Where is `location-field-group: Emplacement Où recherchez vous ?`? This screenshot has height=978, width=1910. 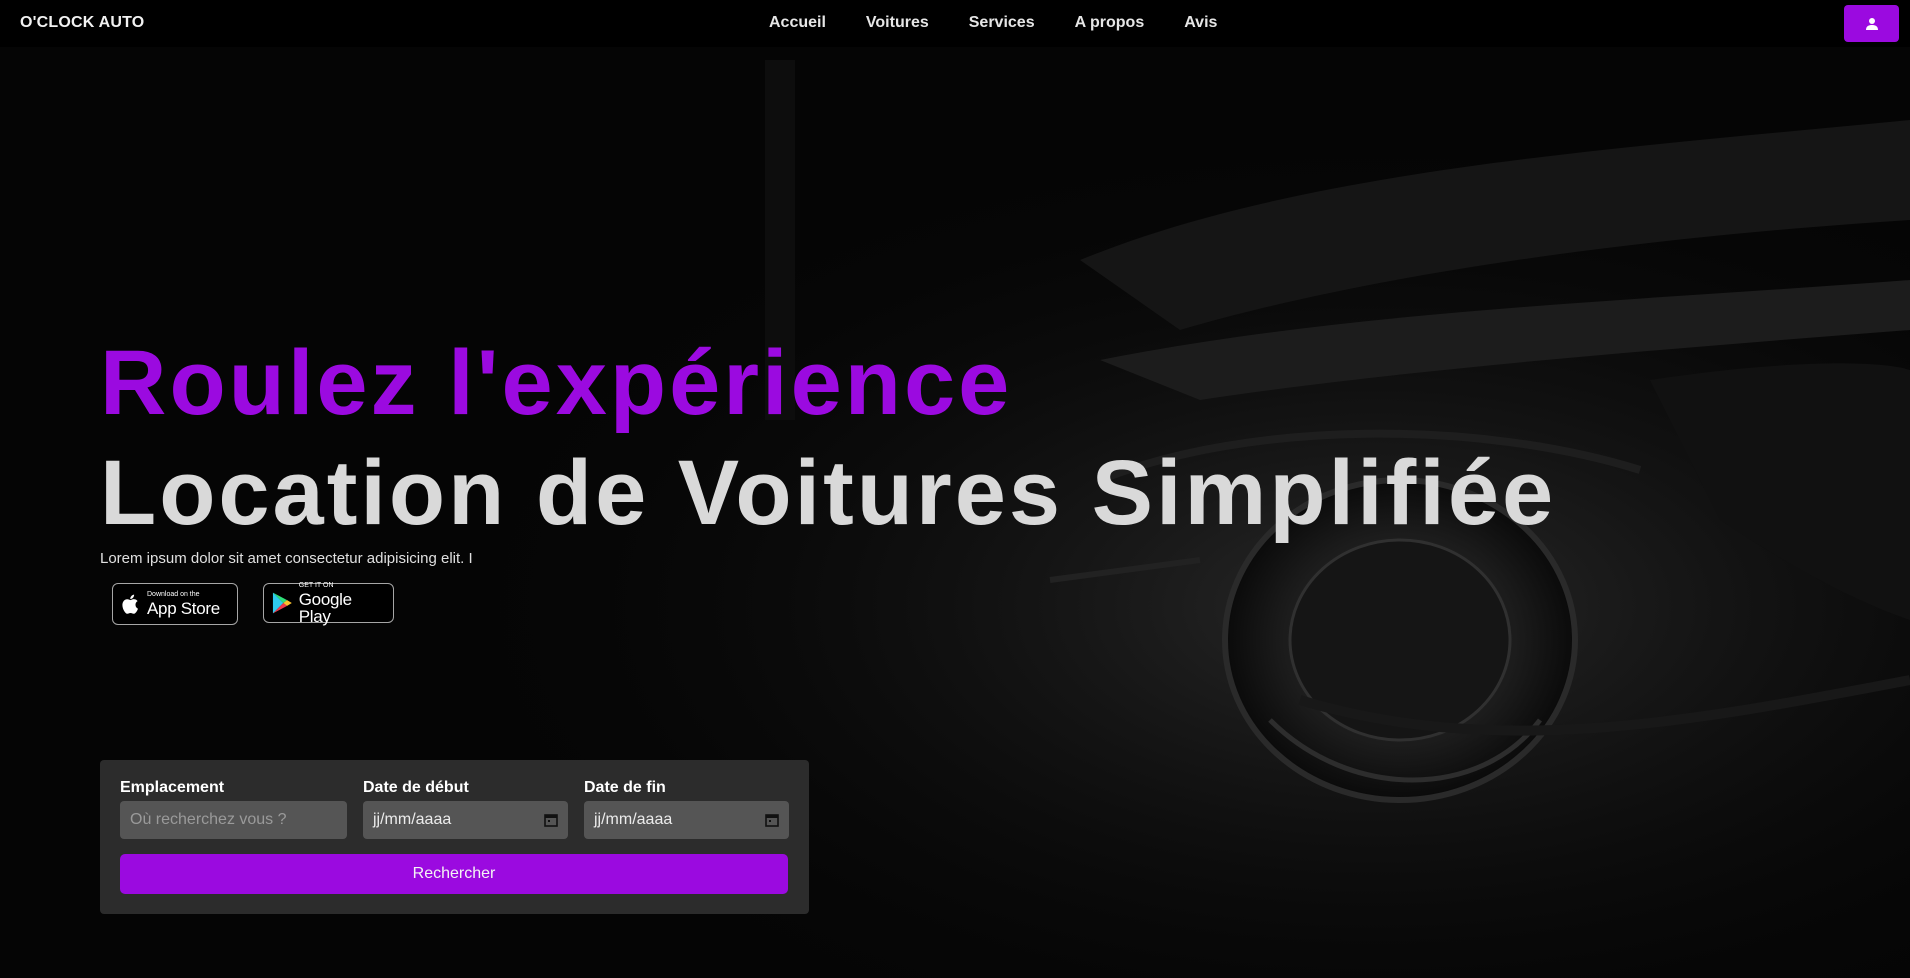 location-field-group: Emplacement Où recherchez vous ? is located at coordinates (233, 809).